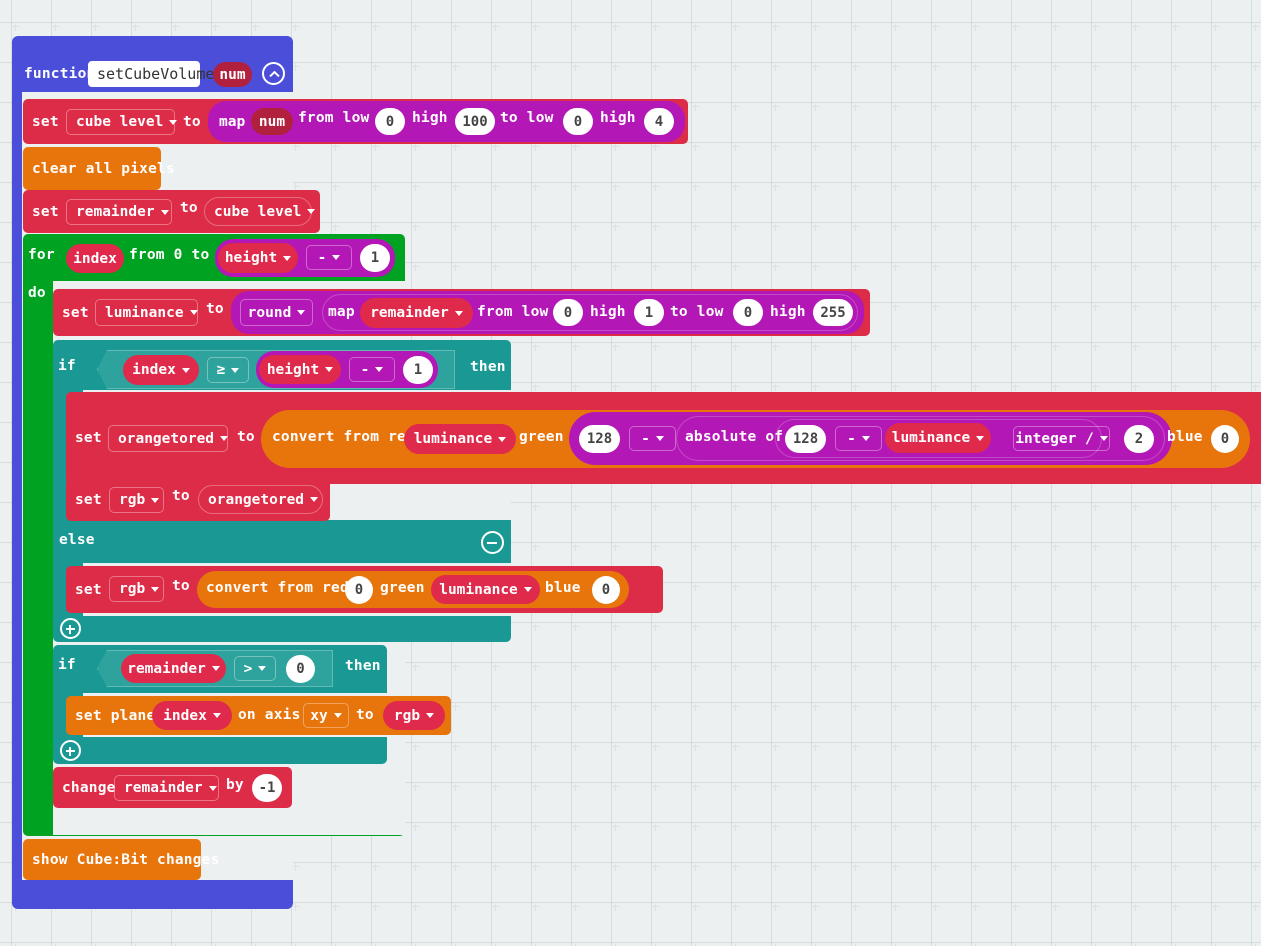 The image size is (1261, 946). What do you see at coordinates (475, 121) in the screenshot?
I see `map-from-high-input-1: 100` at bounding box center [475, 121].